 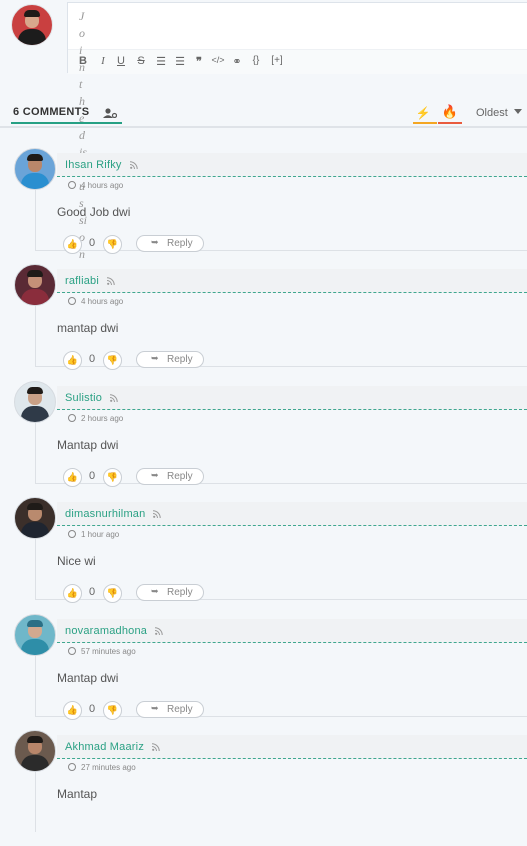 What do you see at coordinates (180, 61) in the screenshot?
I see `unordered-list-icon: ☰` at bounding box center [180, 61].